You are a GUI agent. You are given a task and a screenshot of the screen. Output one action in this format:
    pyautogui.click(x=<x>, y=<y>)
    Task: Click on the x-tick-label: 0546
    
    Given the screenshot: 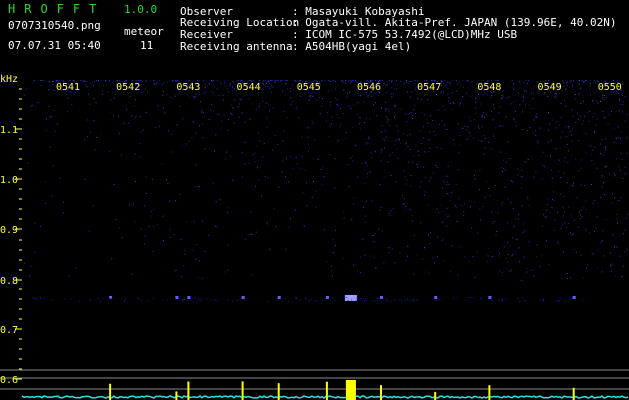 What is the action you would take?
    pyautogui.click(x=369, y=87)
    